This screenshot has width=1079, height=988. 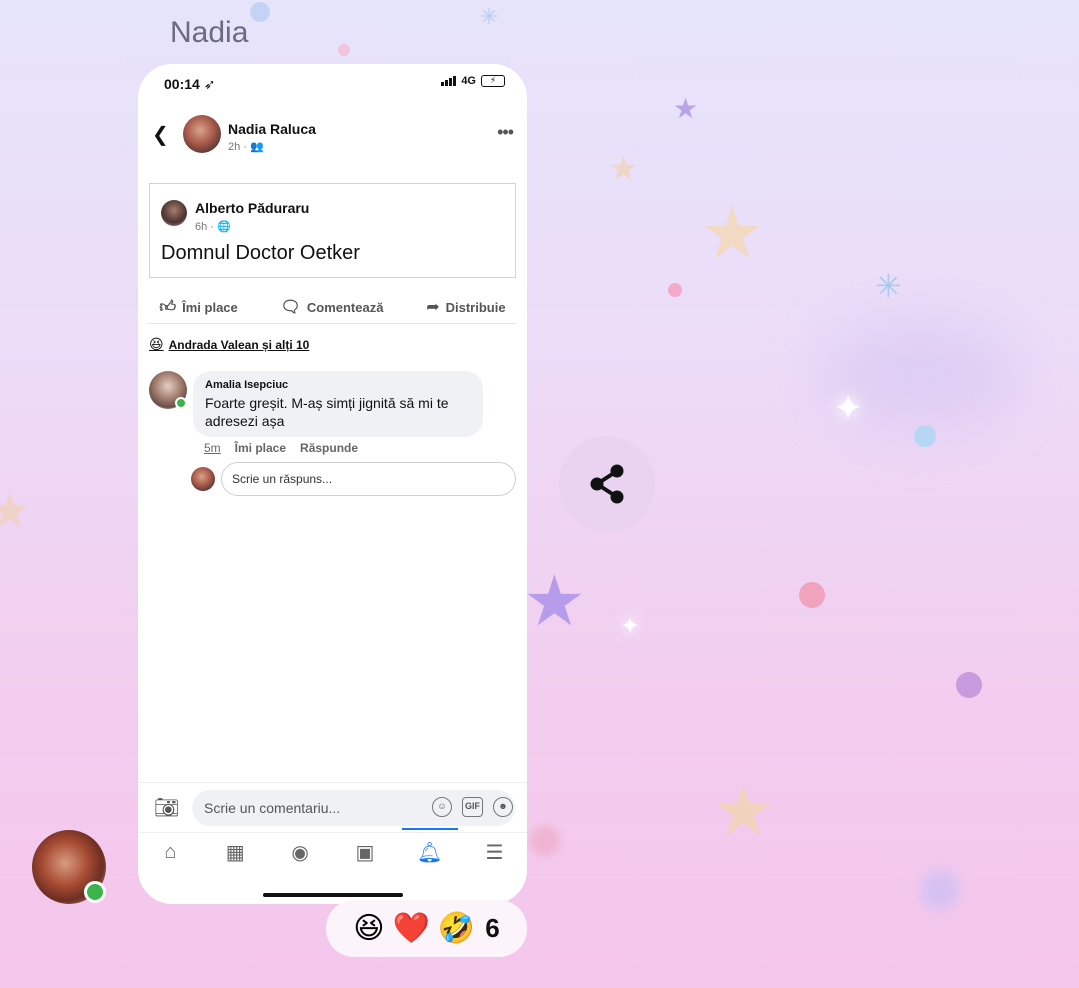 I want to click on like-button: 👍︎ Îmi place, so click(x=198, y=307).